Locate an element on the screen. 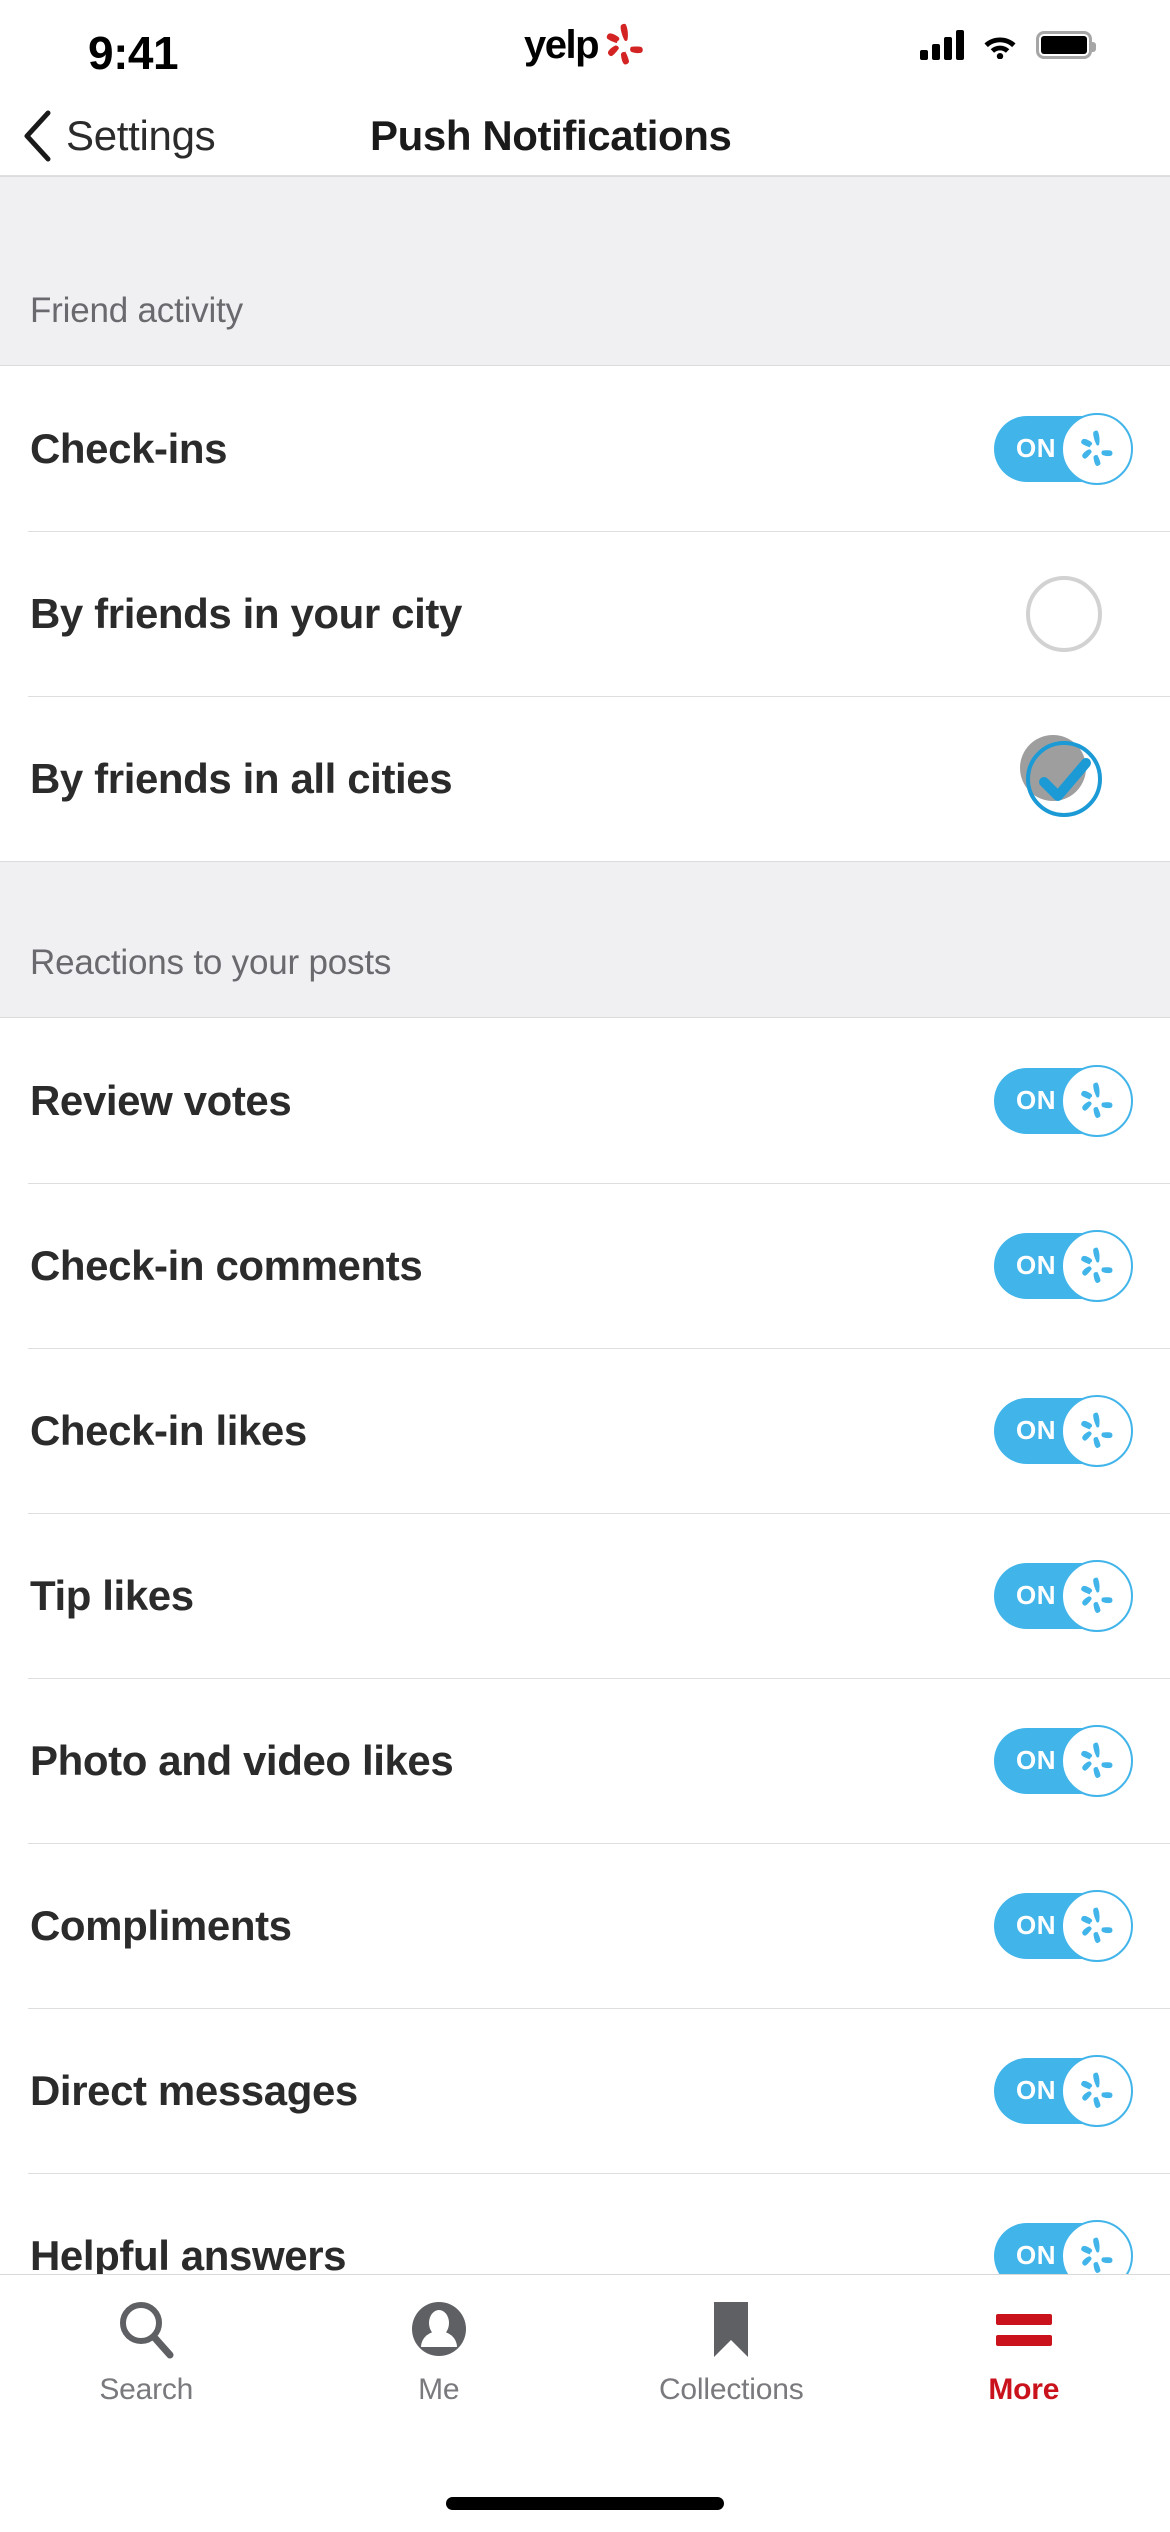 The image size is (1170, 2532). setting-row-tip-likes: Tip likes ON is located at coordinates (585, 1595).